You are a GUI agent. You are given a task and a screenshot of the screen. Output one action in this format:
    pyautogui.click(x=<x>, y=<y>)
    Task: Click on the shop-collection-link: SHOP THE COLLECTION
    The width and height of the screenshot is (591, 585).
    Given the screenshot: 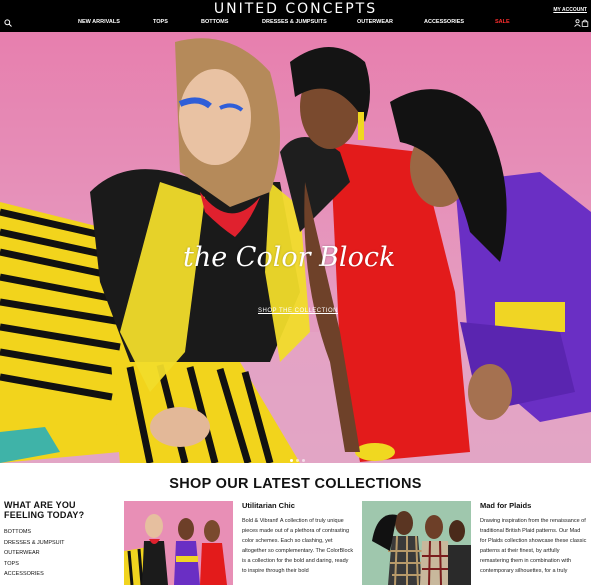 What is the action you would take?
    pyautogui.click(x=298, y=311)
    